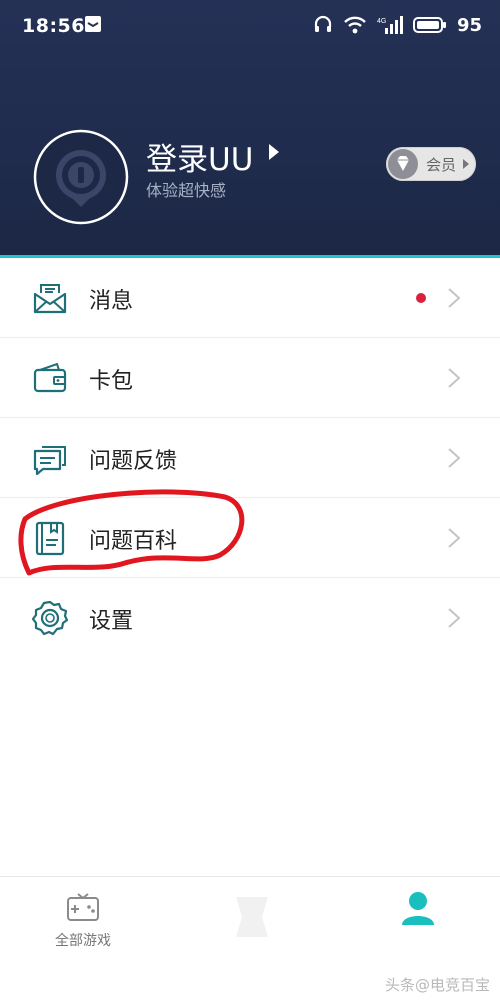  Describe the element at coordinates (133, 461) in the screenshot. I see `menu-item-label: 问题反馈` at that location.